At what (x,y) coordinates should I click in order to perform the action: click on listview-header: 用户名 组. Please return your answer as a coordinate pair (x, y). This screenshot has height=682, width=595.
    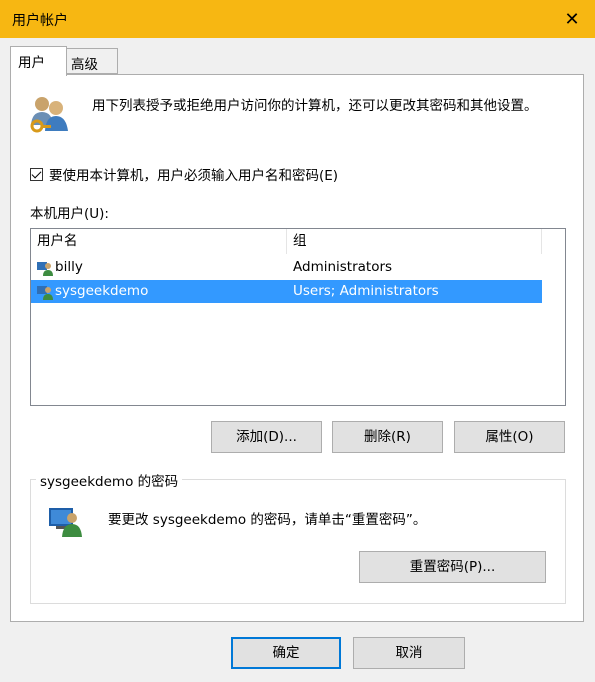
    Looking at the image, I should click on (298, 241).